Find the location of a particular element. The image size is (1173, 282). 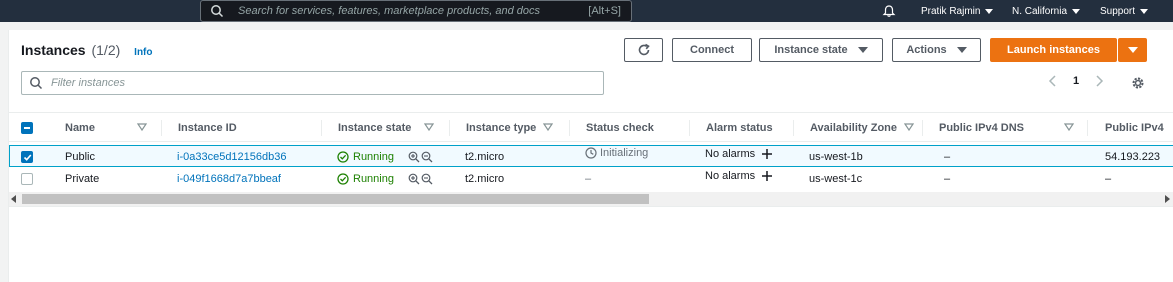

instance-state-button: Instance state is located at coordinates (821, 50).